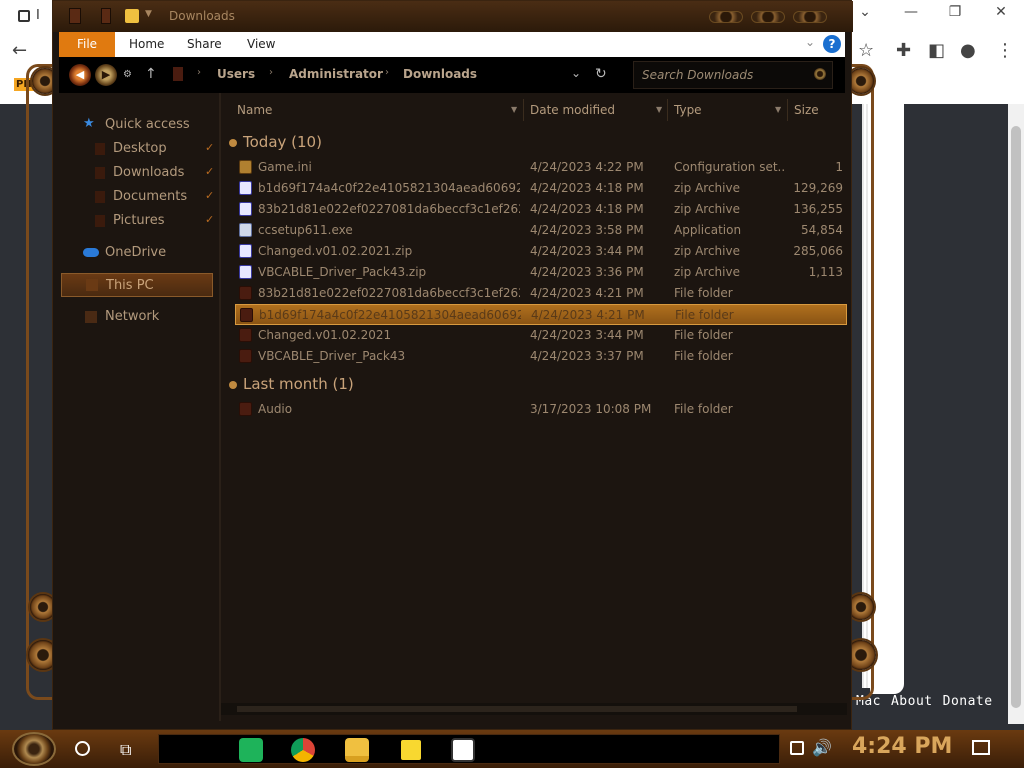 This screenshot has height=768, width=1024. Describe the element at coordinates (336, 74) in the screenshot. I see `breadcrumb-administrator: Administrator` at that location.